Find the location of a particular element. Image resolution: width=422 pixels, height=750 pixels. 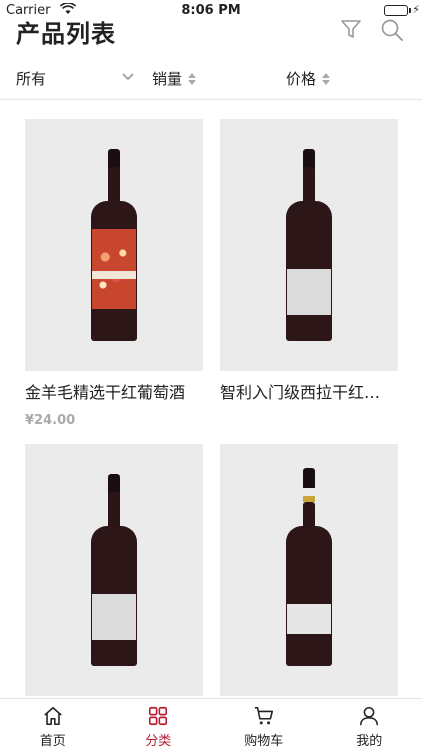

tab-cart: 购物车 is located at coordinates (264, 724).